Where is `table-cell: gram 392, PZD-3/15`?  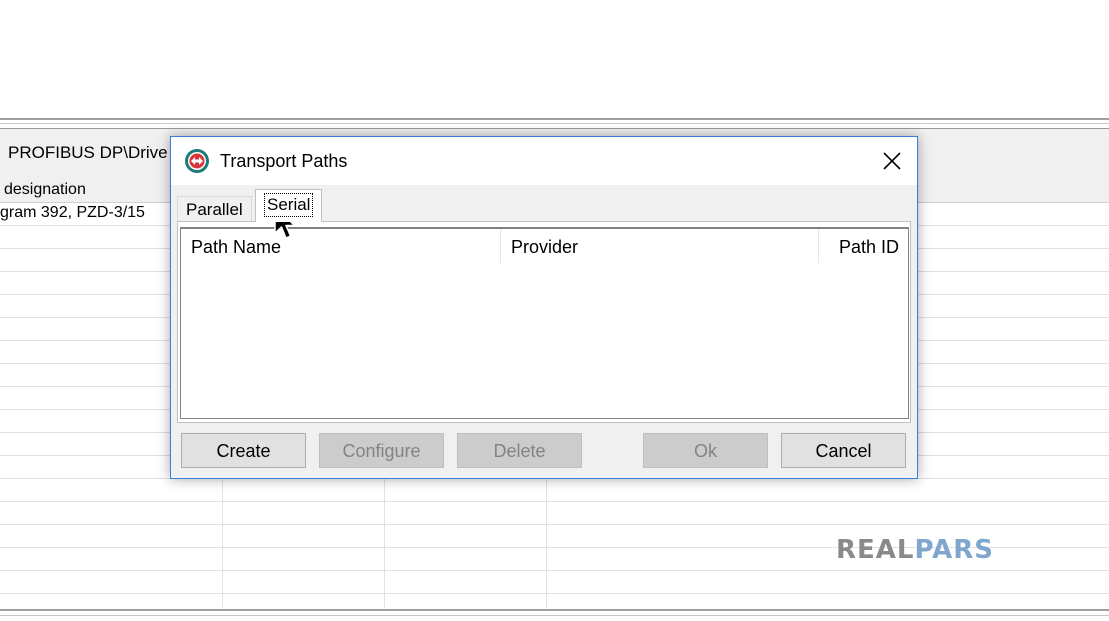 table-cell: gram 392, PZD-3/15 is located at coordinates (72, 212).